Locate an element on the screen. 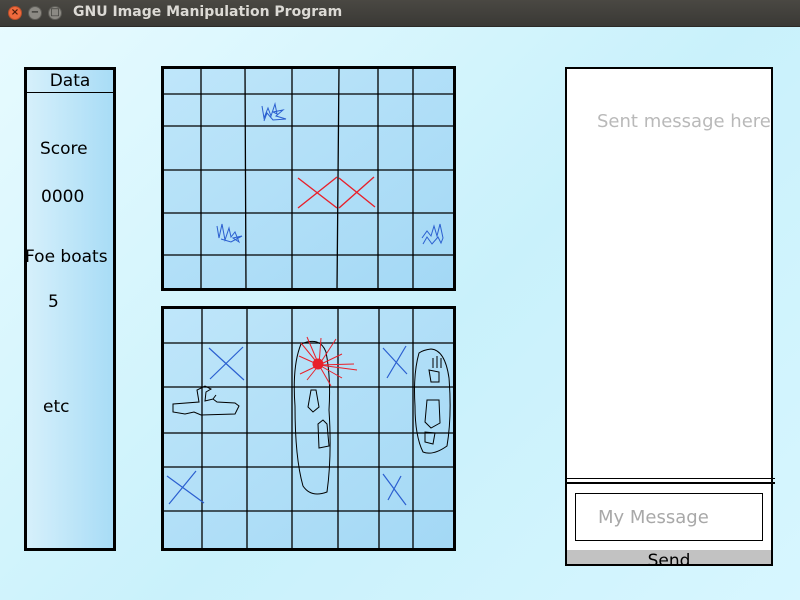  enemy-board-frame is located at coordinates (308, 178).